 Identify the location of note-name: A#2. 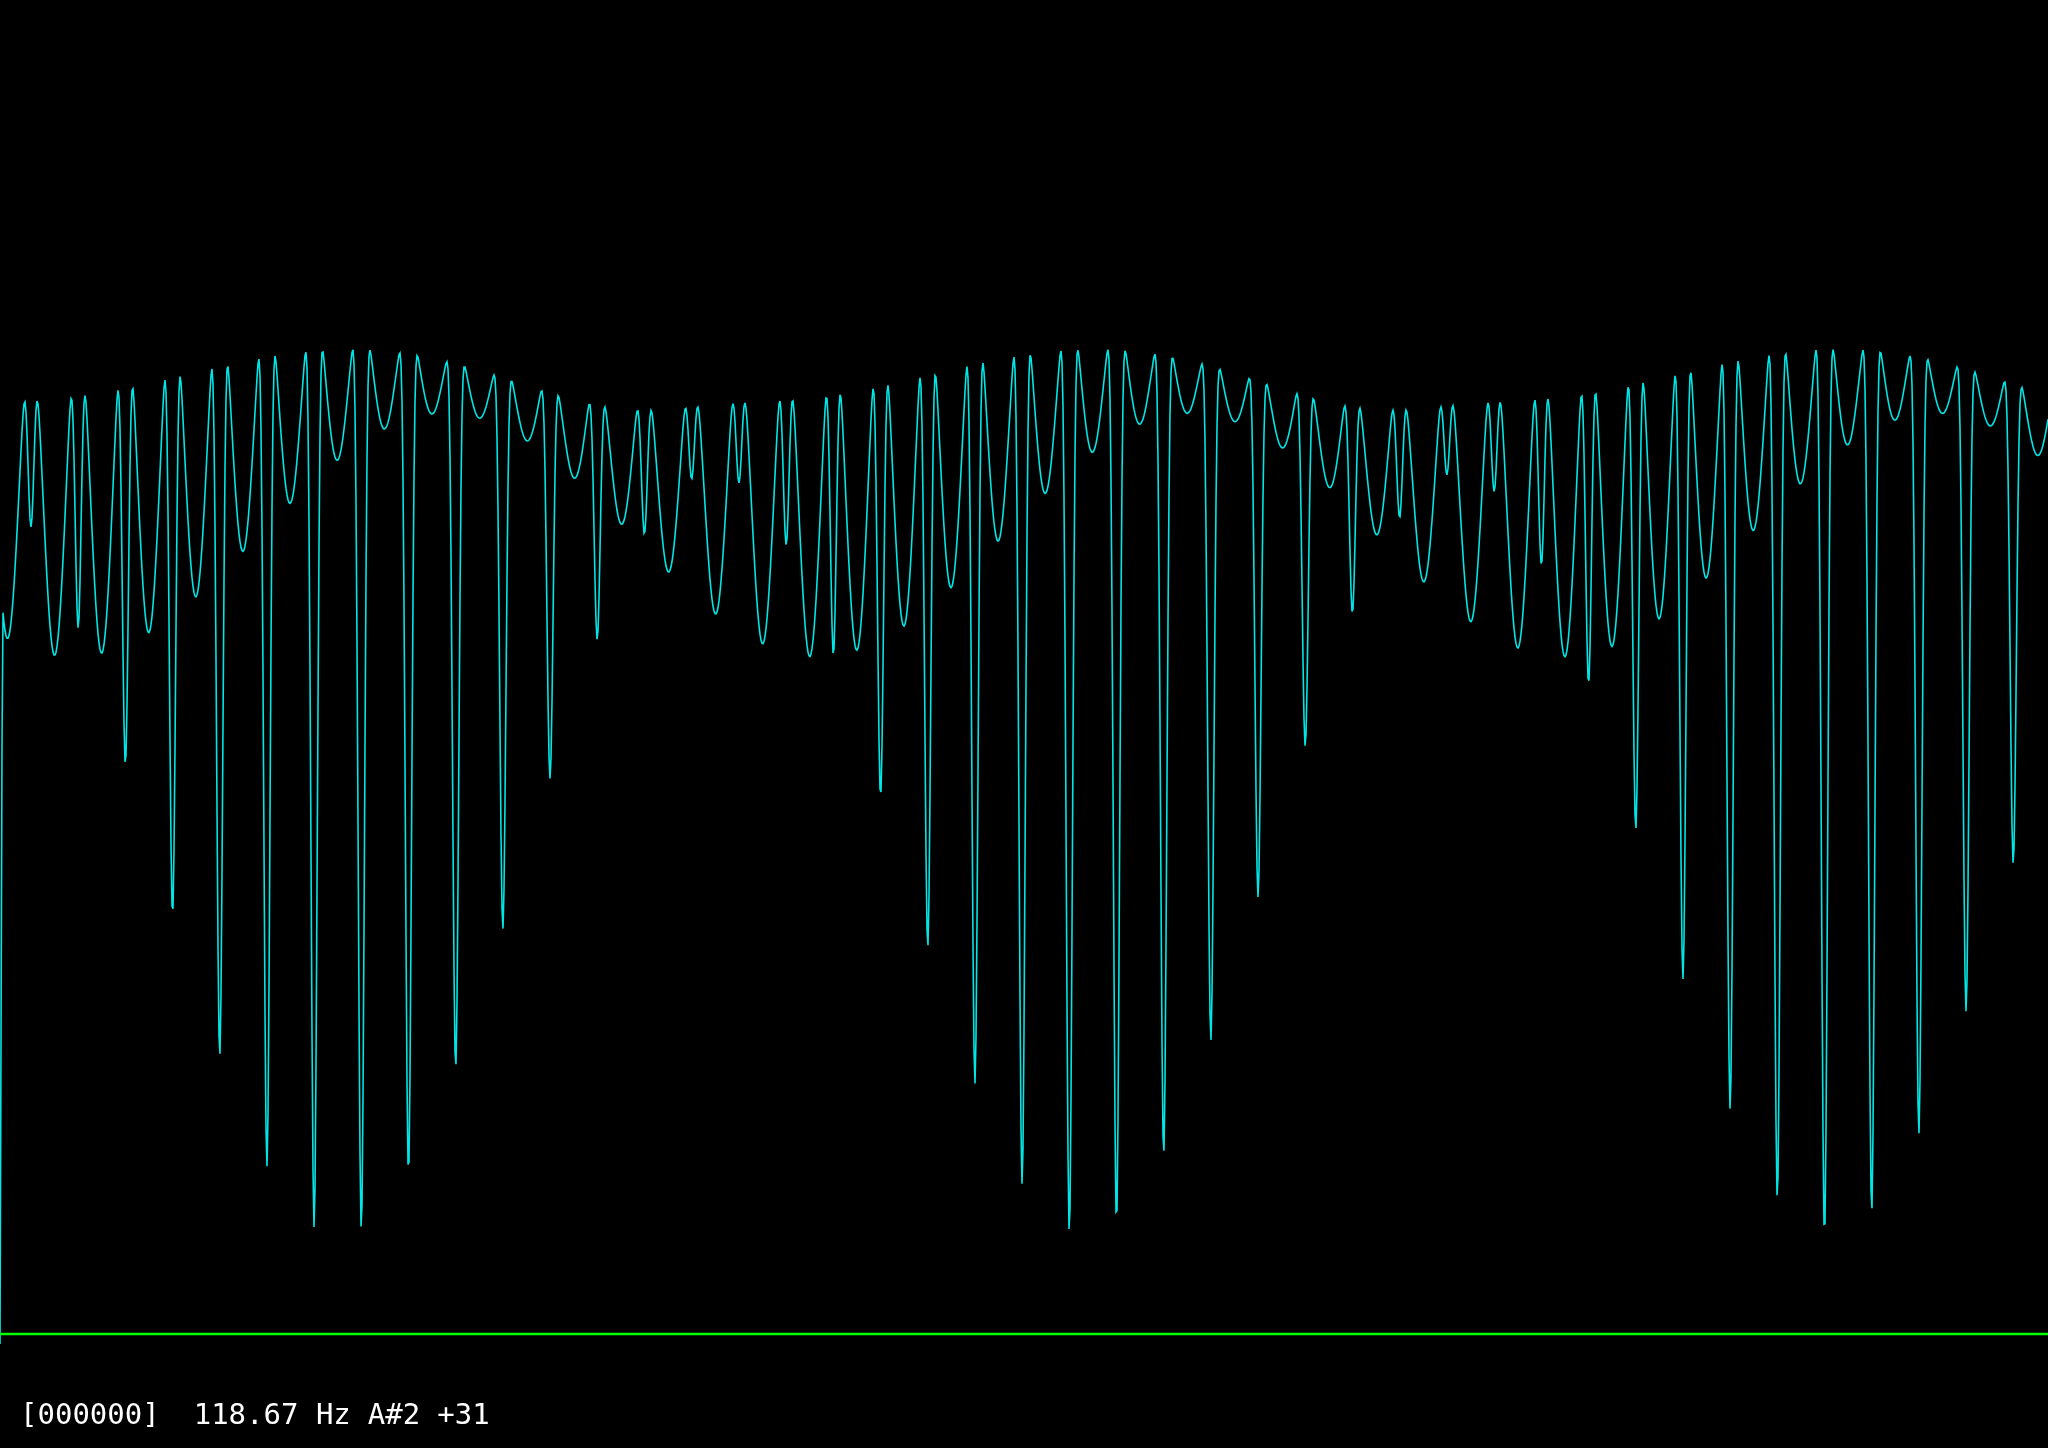
(394, 1414).